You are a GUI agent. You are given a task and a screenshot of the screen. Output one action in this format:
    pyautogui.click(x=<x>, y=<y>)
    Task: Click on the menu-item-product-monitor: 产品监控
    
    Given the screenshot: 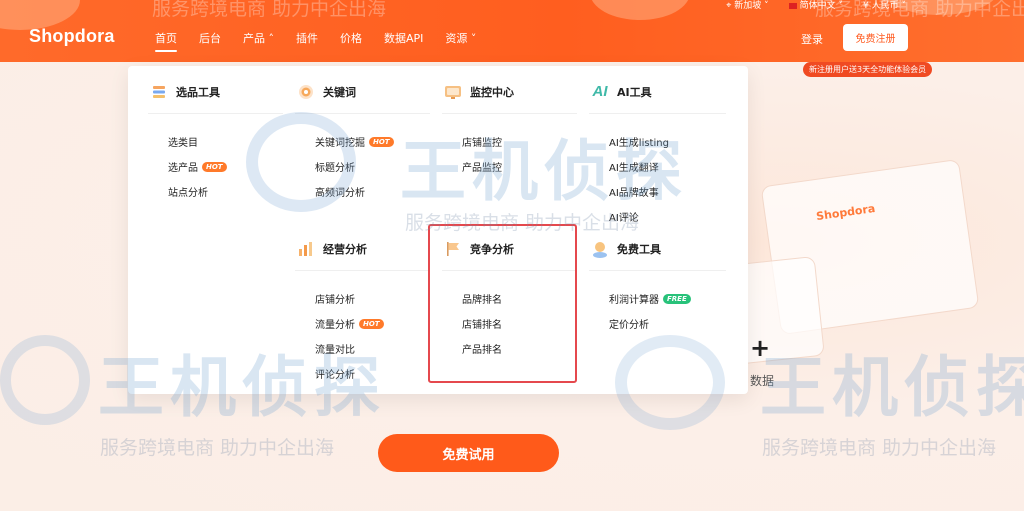 What is the action you would take?
    pyautogui.click(x=519, y=166)
    